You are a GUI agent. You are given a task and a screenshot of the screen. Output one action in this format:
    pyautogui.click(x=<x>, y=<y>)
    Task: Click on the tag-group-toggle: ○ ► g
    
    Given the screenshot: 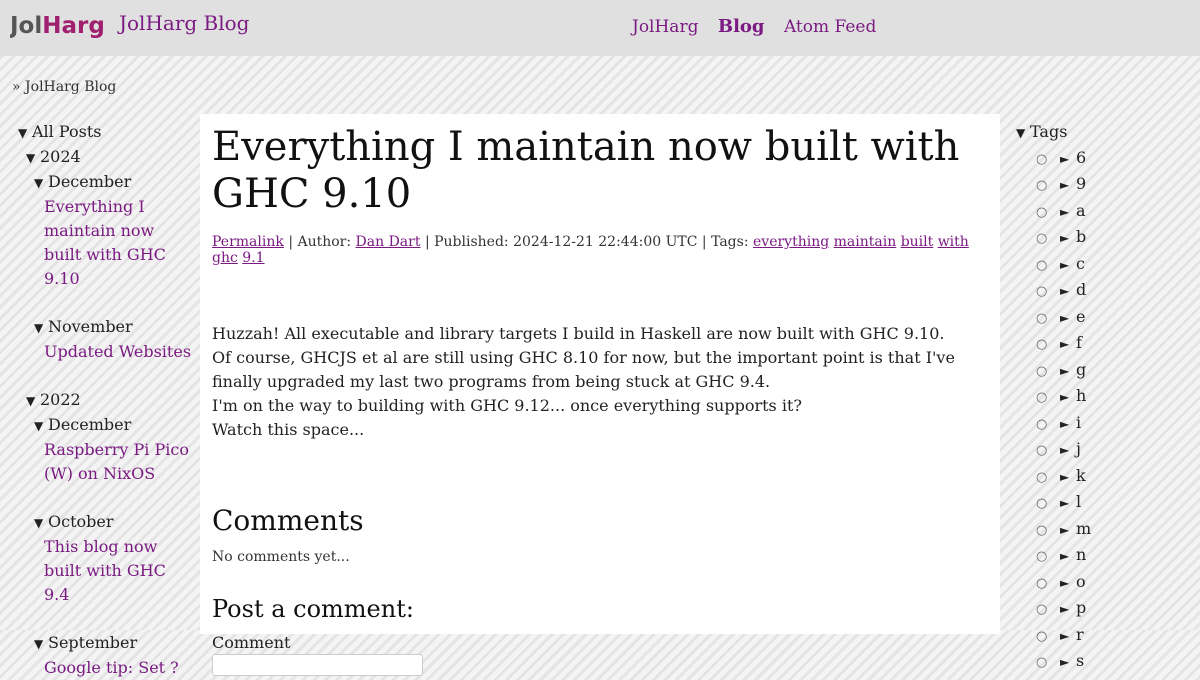 What is the action you would take?
    pyautogui.click(x=1108, y=371)
    